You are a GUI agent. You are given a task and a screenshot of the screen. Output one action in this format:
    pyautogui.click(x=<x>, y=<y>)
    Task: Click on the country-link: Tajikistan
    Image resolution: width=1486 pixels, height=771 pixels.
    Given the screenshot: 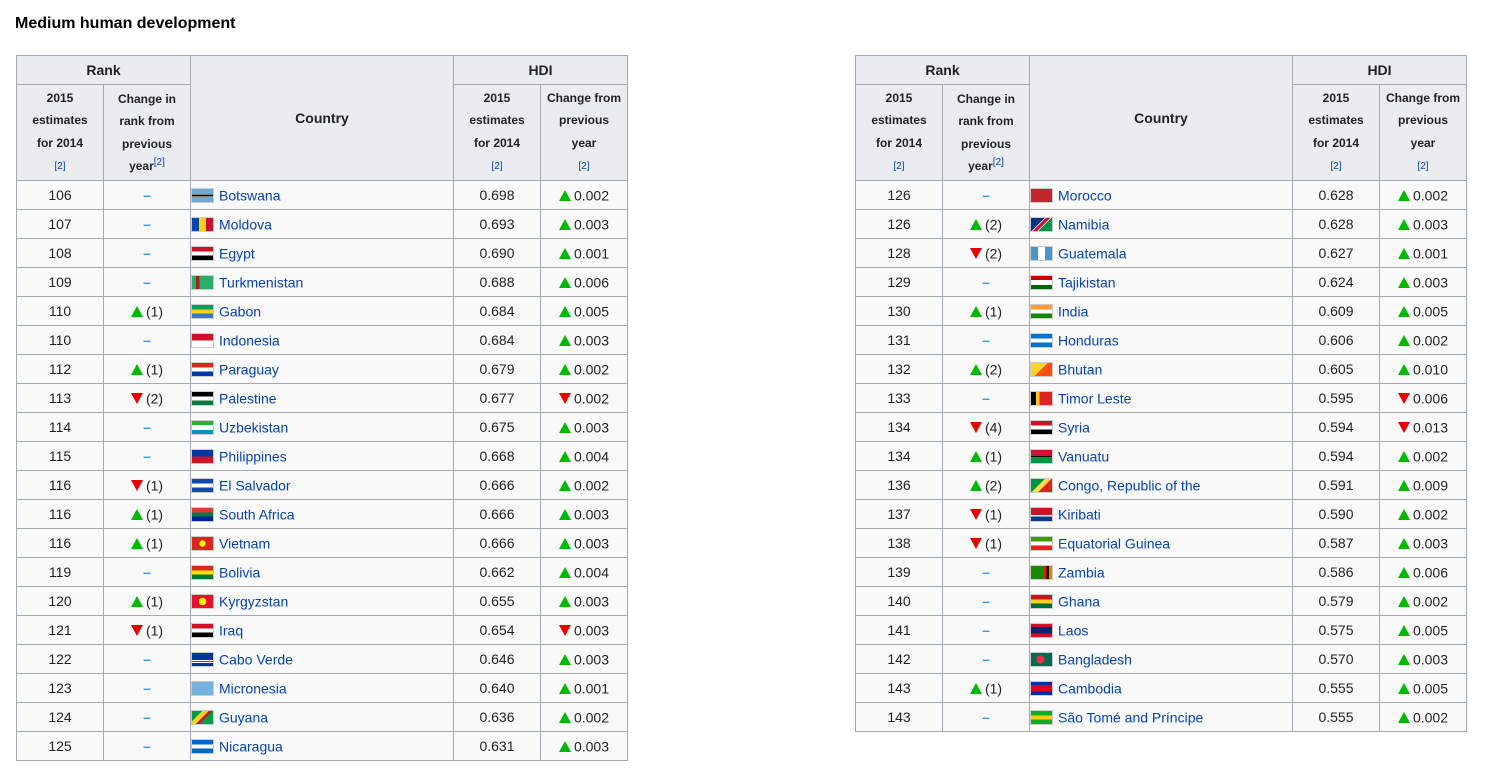 What is the action you would take?
    pyautogui.click(x=1087, y=283)
    